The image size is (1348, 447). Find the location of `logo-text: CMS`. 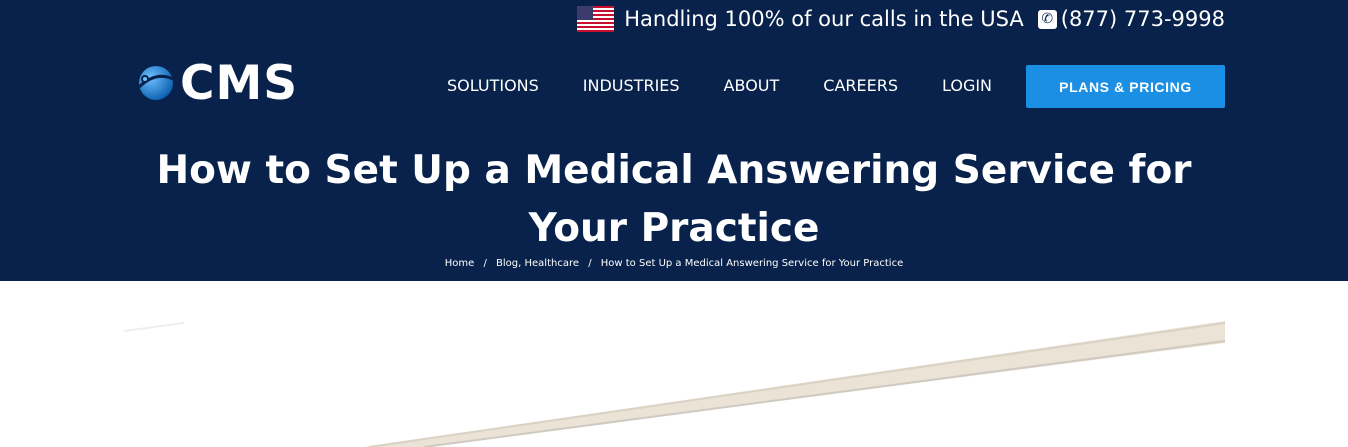

logo-text: CMS is located at coordinates (239, 83).